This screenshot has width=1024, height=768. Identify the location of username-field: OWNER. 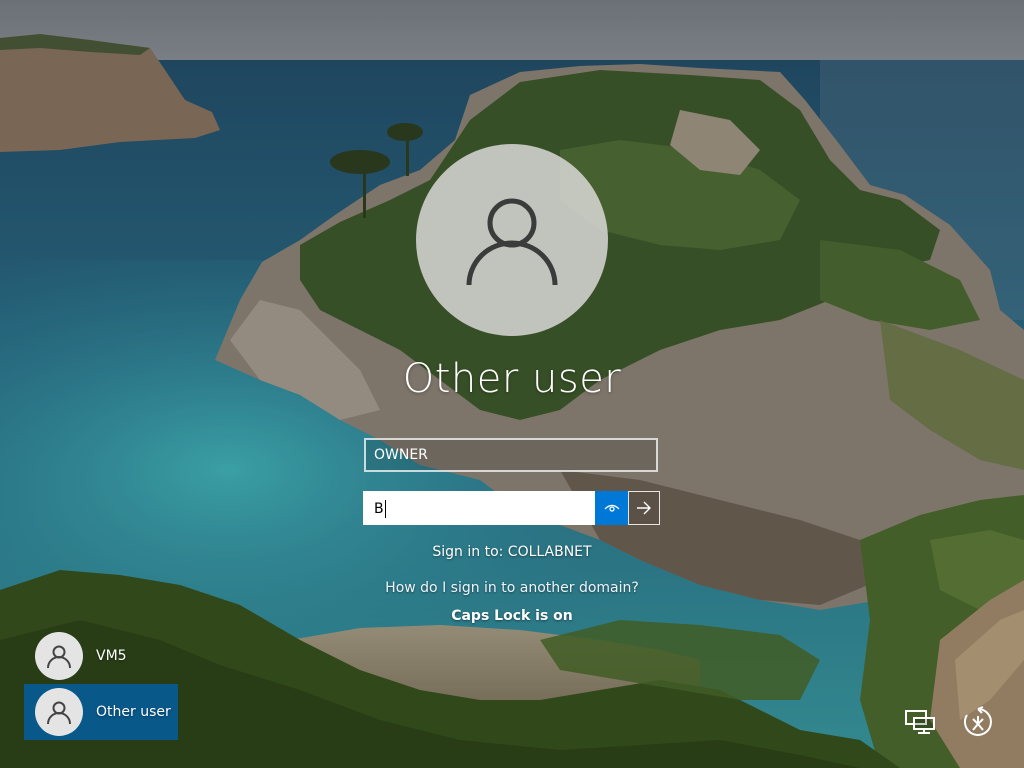
(511, 455).